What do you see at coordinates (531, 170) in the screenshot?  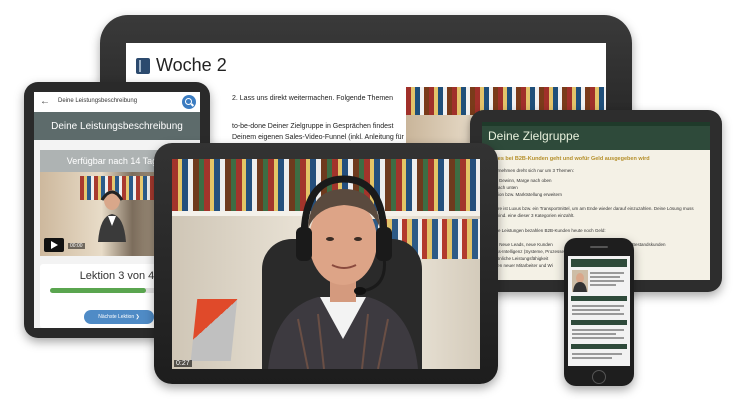 I see `text-line: Unternehmen dreht sich nur um 3 Themen:` at bounding box center [531, 170].